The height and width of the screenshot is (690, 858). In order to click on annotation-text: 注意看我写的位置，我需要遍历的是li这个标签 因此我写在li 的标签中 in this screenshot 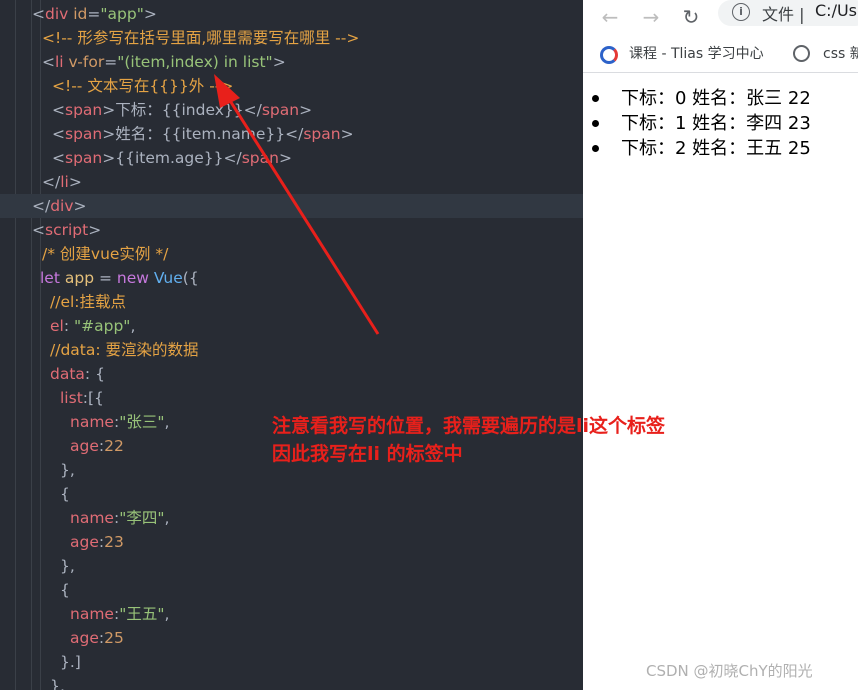, I will do `click(468, 440)`.